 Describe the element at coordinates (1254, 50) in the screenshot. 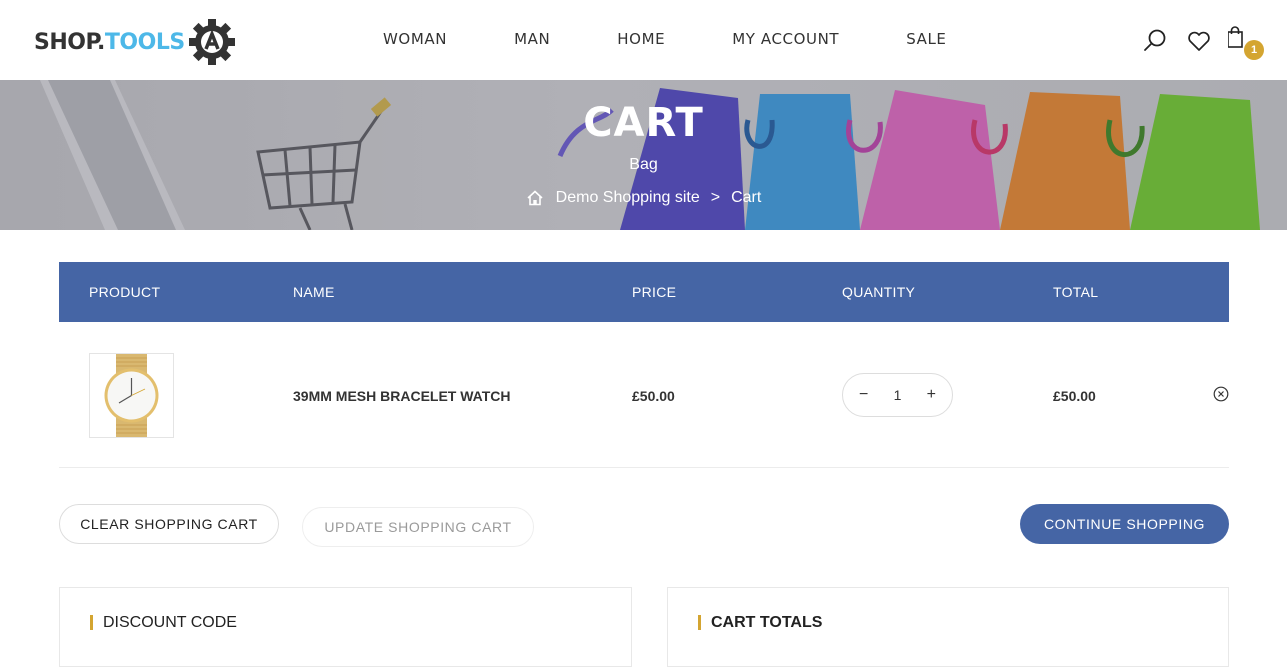

I see `cart-count-badge: 1` at that location.